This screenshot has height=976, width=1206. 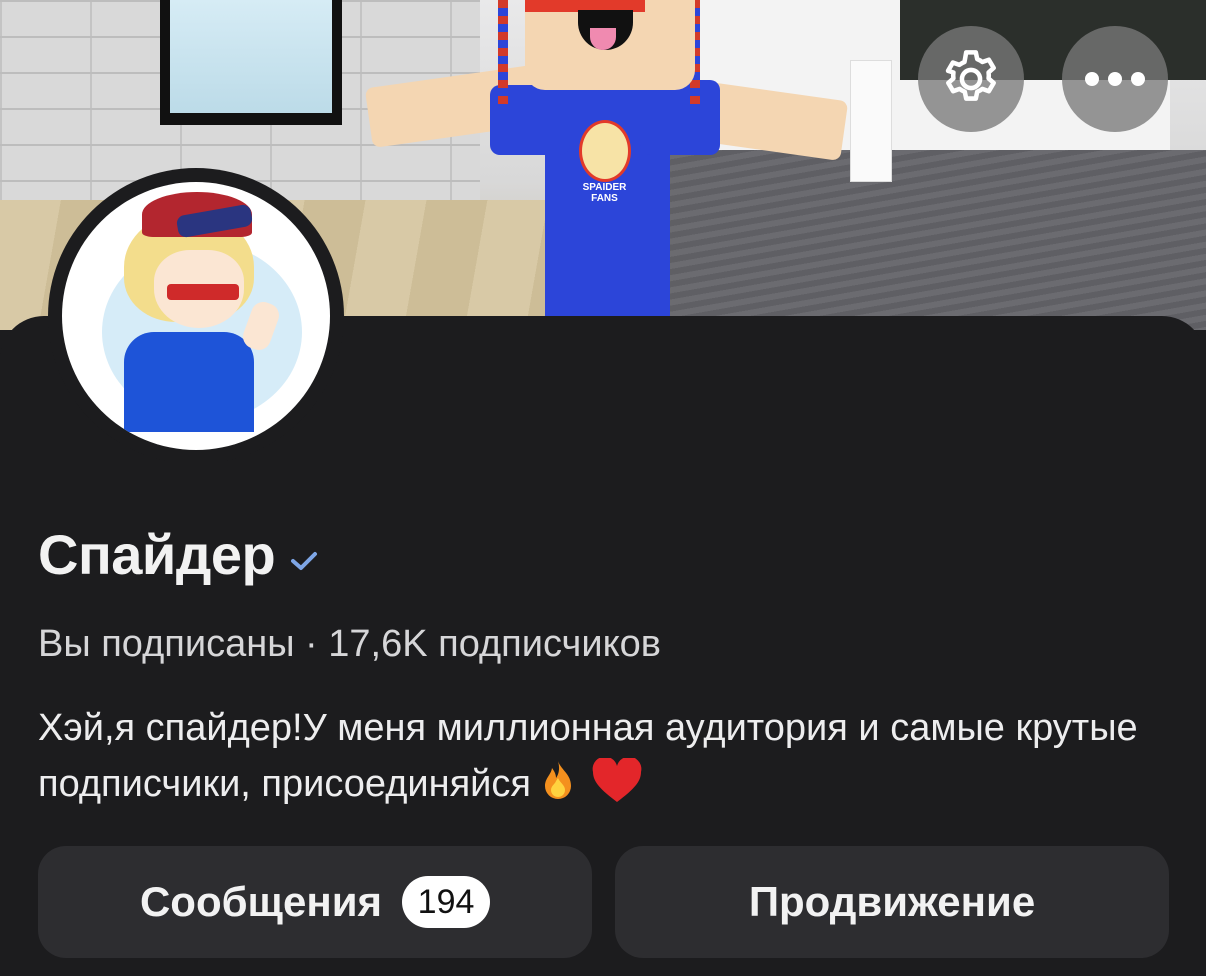 I want to click on avatar-shirt, so click(x=189, y=382).